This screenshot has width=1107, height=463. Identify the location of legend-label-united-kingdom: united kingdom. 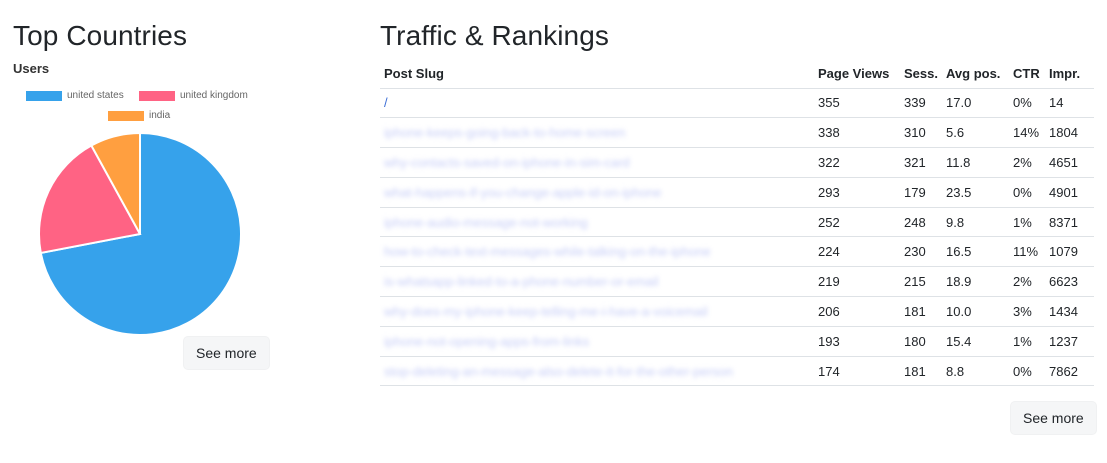
(214, 95).